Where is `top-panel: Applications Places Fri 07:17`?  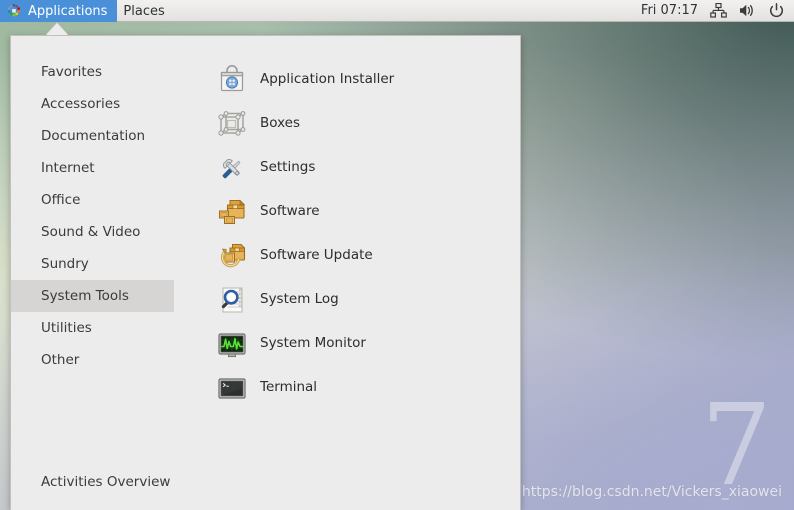 top-panel: Applications Places Fri 07:17 is located at coordinates (397, 11).